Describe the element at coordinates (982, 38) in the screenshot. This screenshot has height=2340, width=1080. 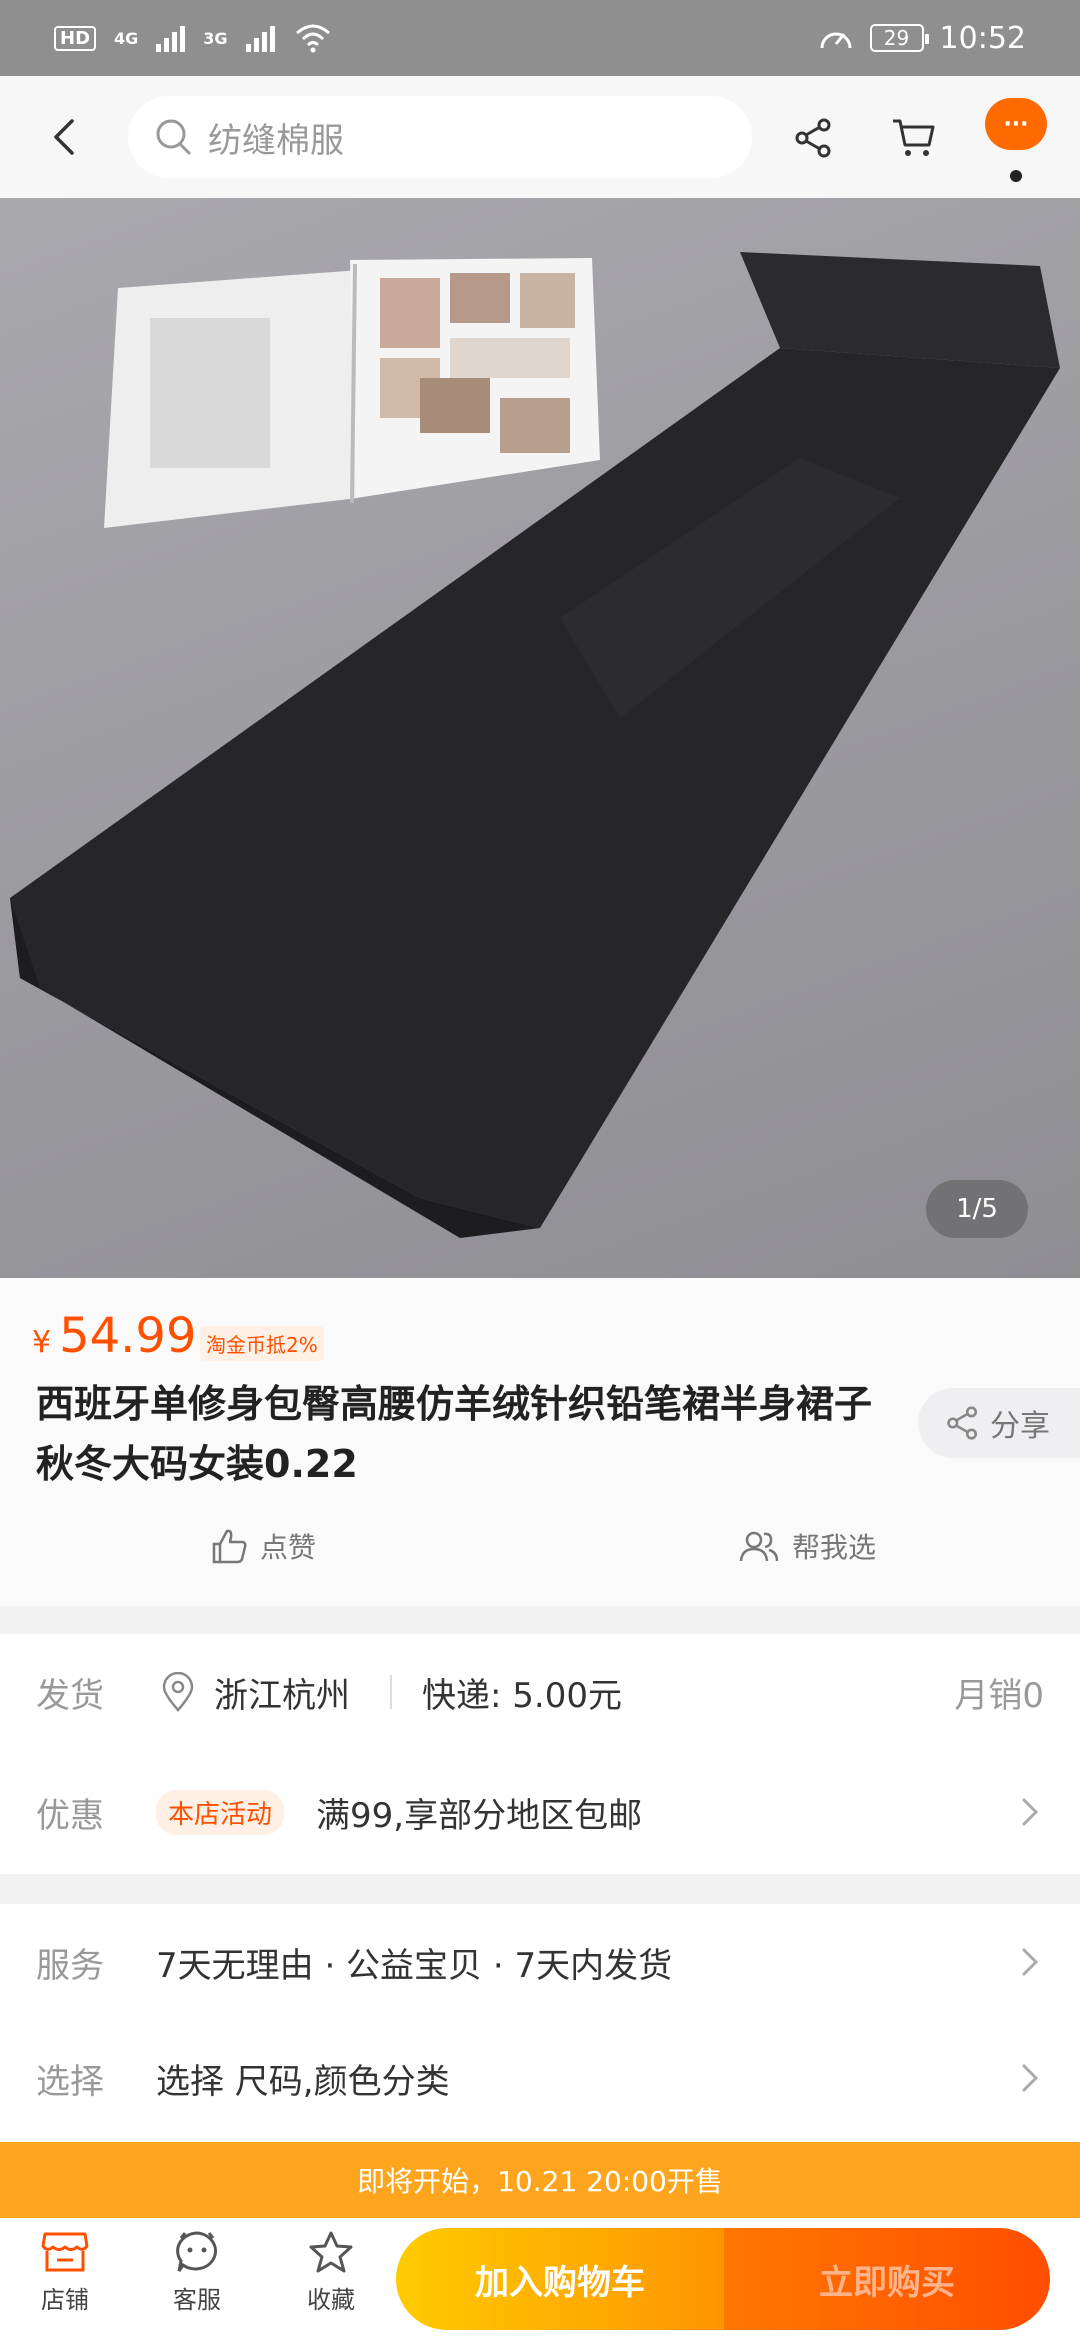
I see `clock: 10:52` at that location.